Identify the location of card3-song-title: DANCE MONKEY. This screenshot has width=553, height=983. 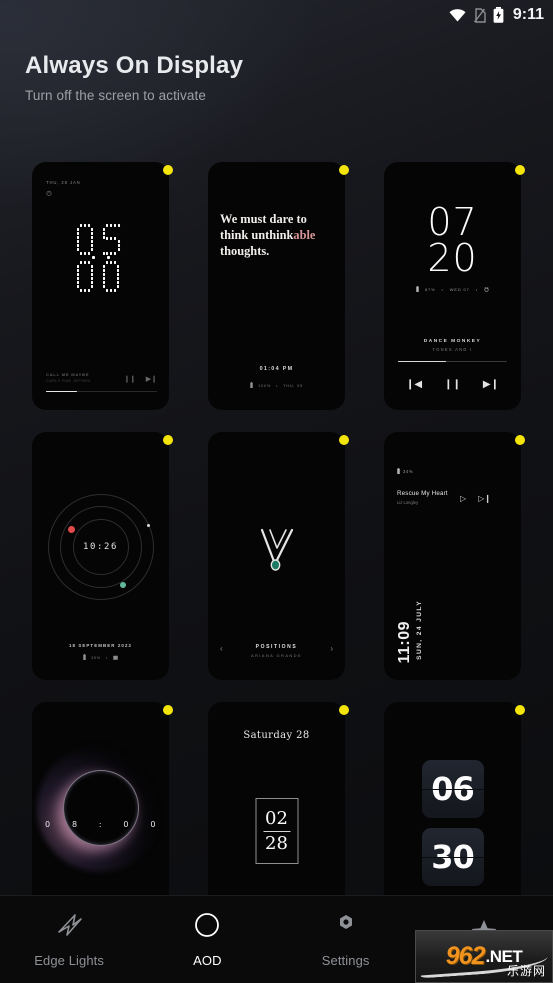
(452, 341).